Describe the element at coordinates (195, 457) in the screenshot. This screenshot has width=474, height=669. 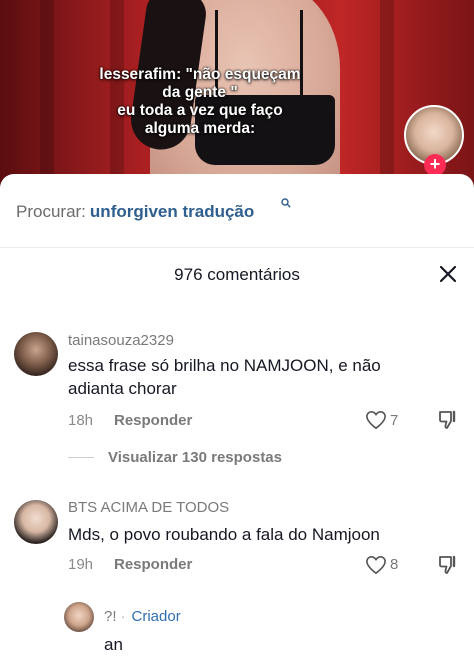
I see `view-replies-button: Visualizar 130 respostas` at that location.